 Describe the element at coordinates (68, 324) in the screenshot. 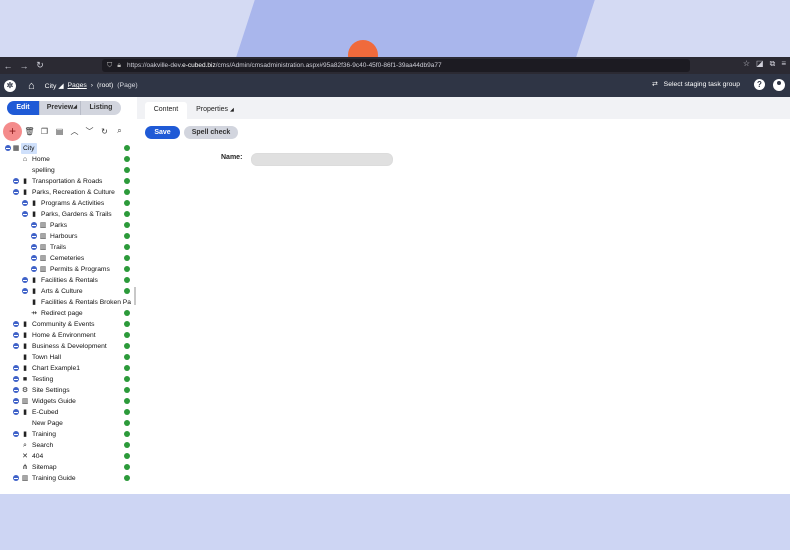

I see `tree-item: ▮ Community & Events` at that location.